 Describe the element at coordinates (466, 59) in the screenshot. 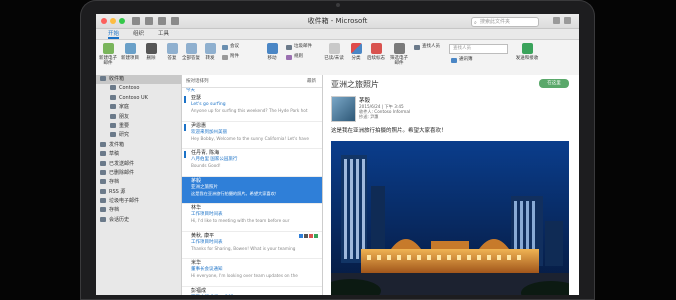

I see `address-book-label: 通讯簿` at that location.